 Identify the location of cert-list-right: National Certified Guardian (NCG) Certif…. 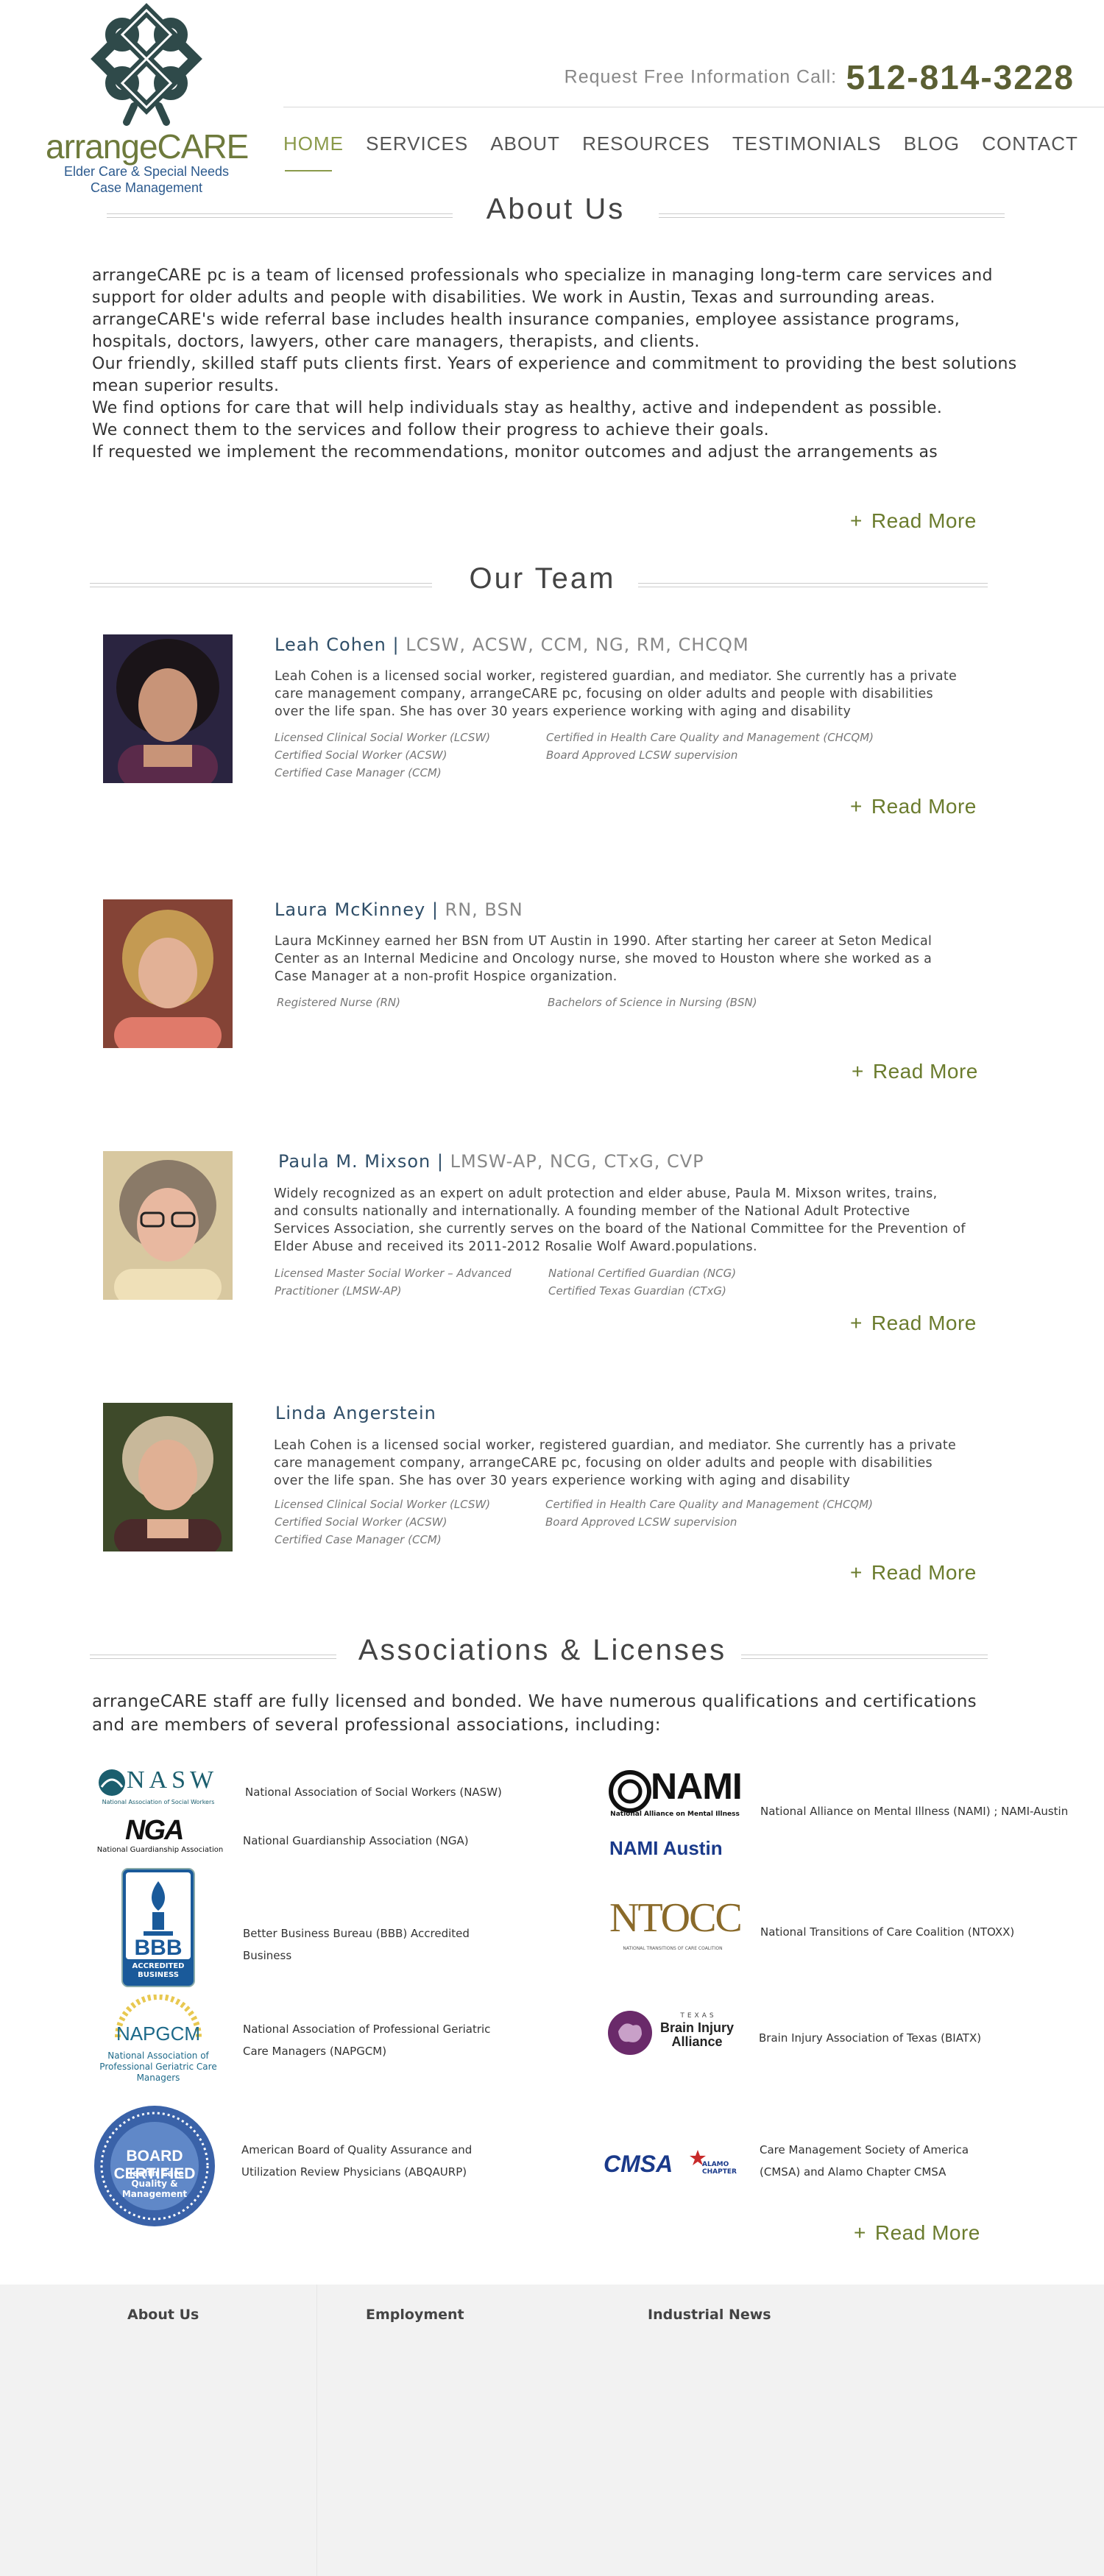
(725, 1282).